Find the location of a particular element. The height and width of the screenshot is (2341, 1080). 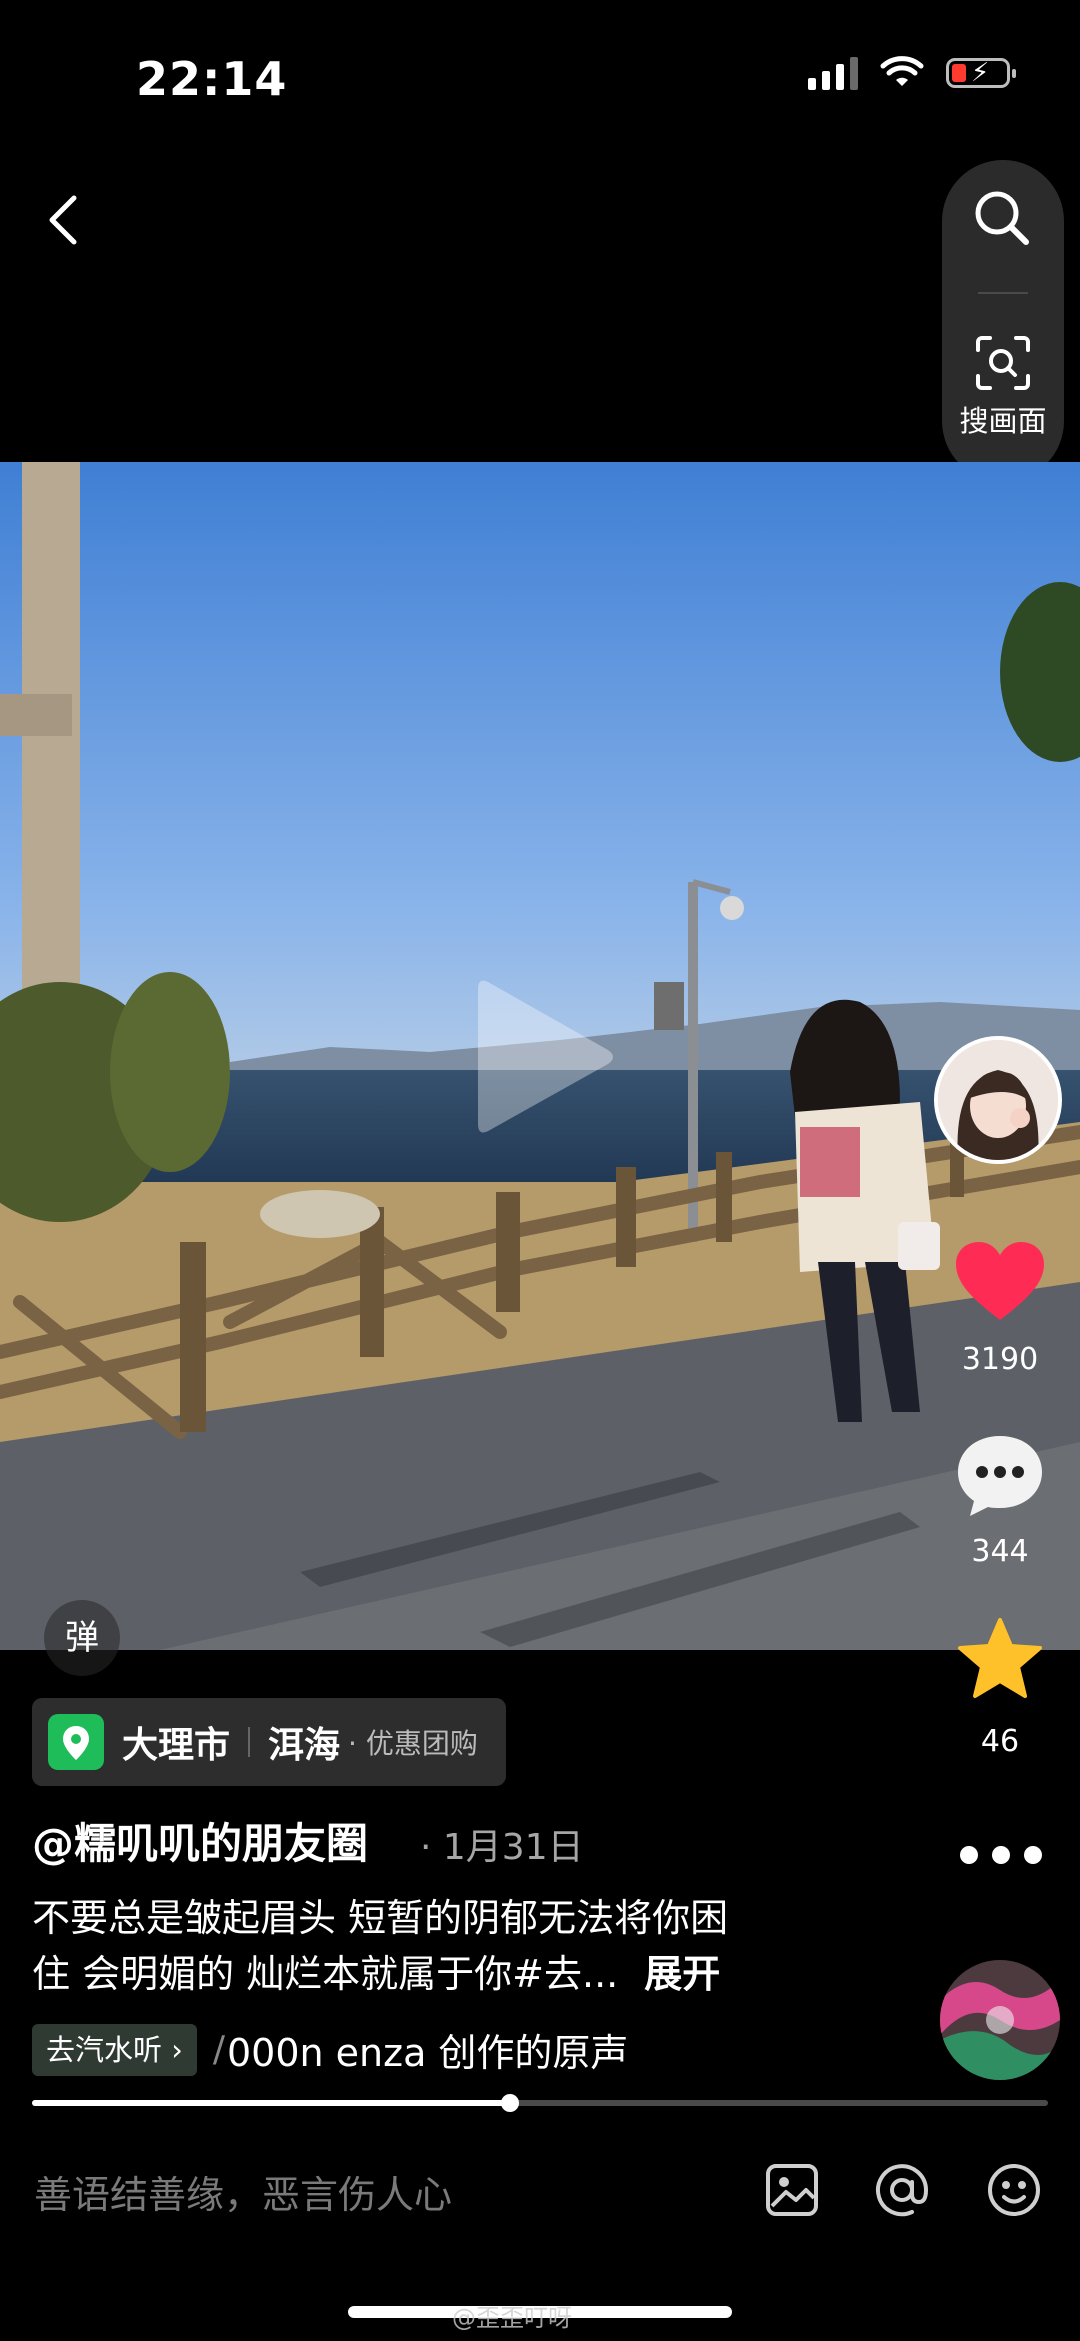

description-line-2: 住 会明媚的 灿烂本就属于你#去... 展开 is located at coordinates (462, 1974).